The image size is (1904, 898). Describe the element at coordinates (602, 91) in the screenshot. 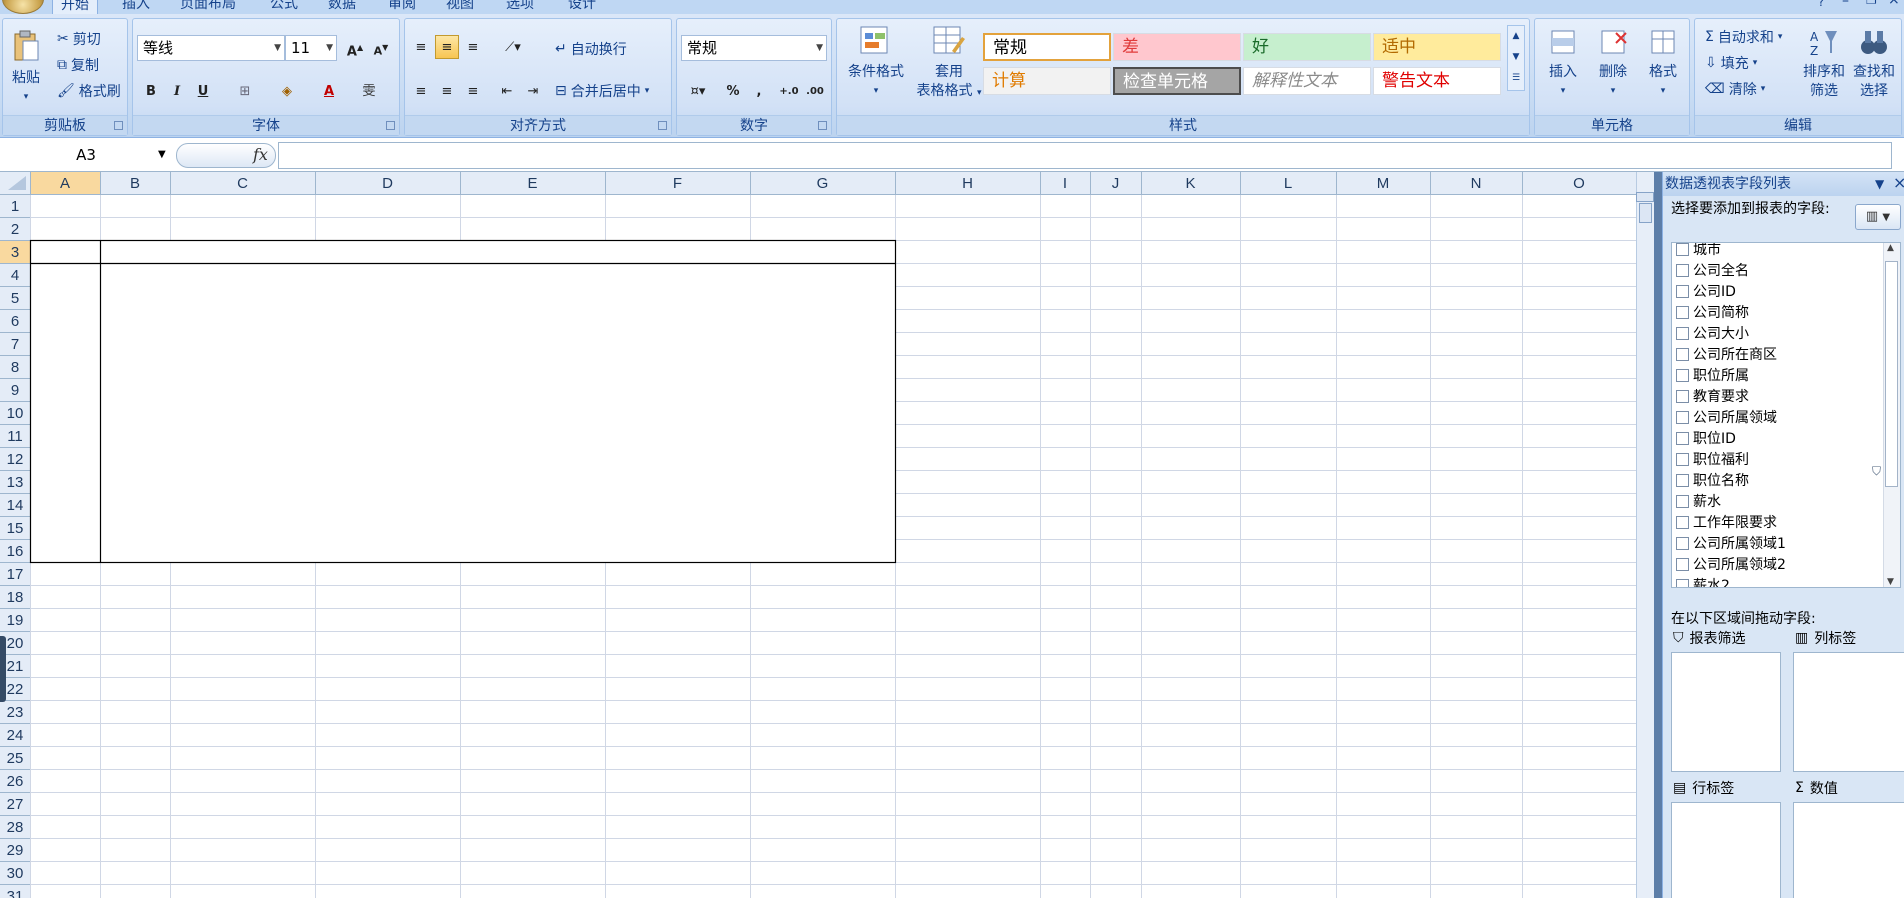

I see `merge-center-button: ⊟ 合并后居中 ▾` at that location.